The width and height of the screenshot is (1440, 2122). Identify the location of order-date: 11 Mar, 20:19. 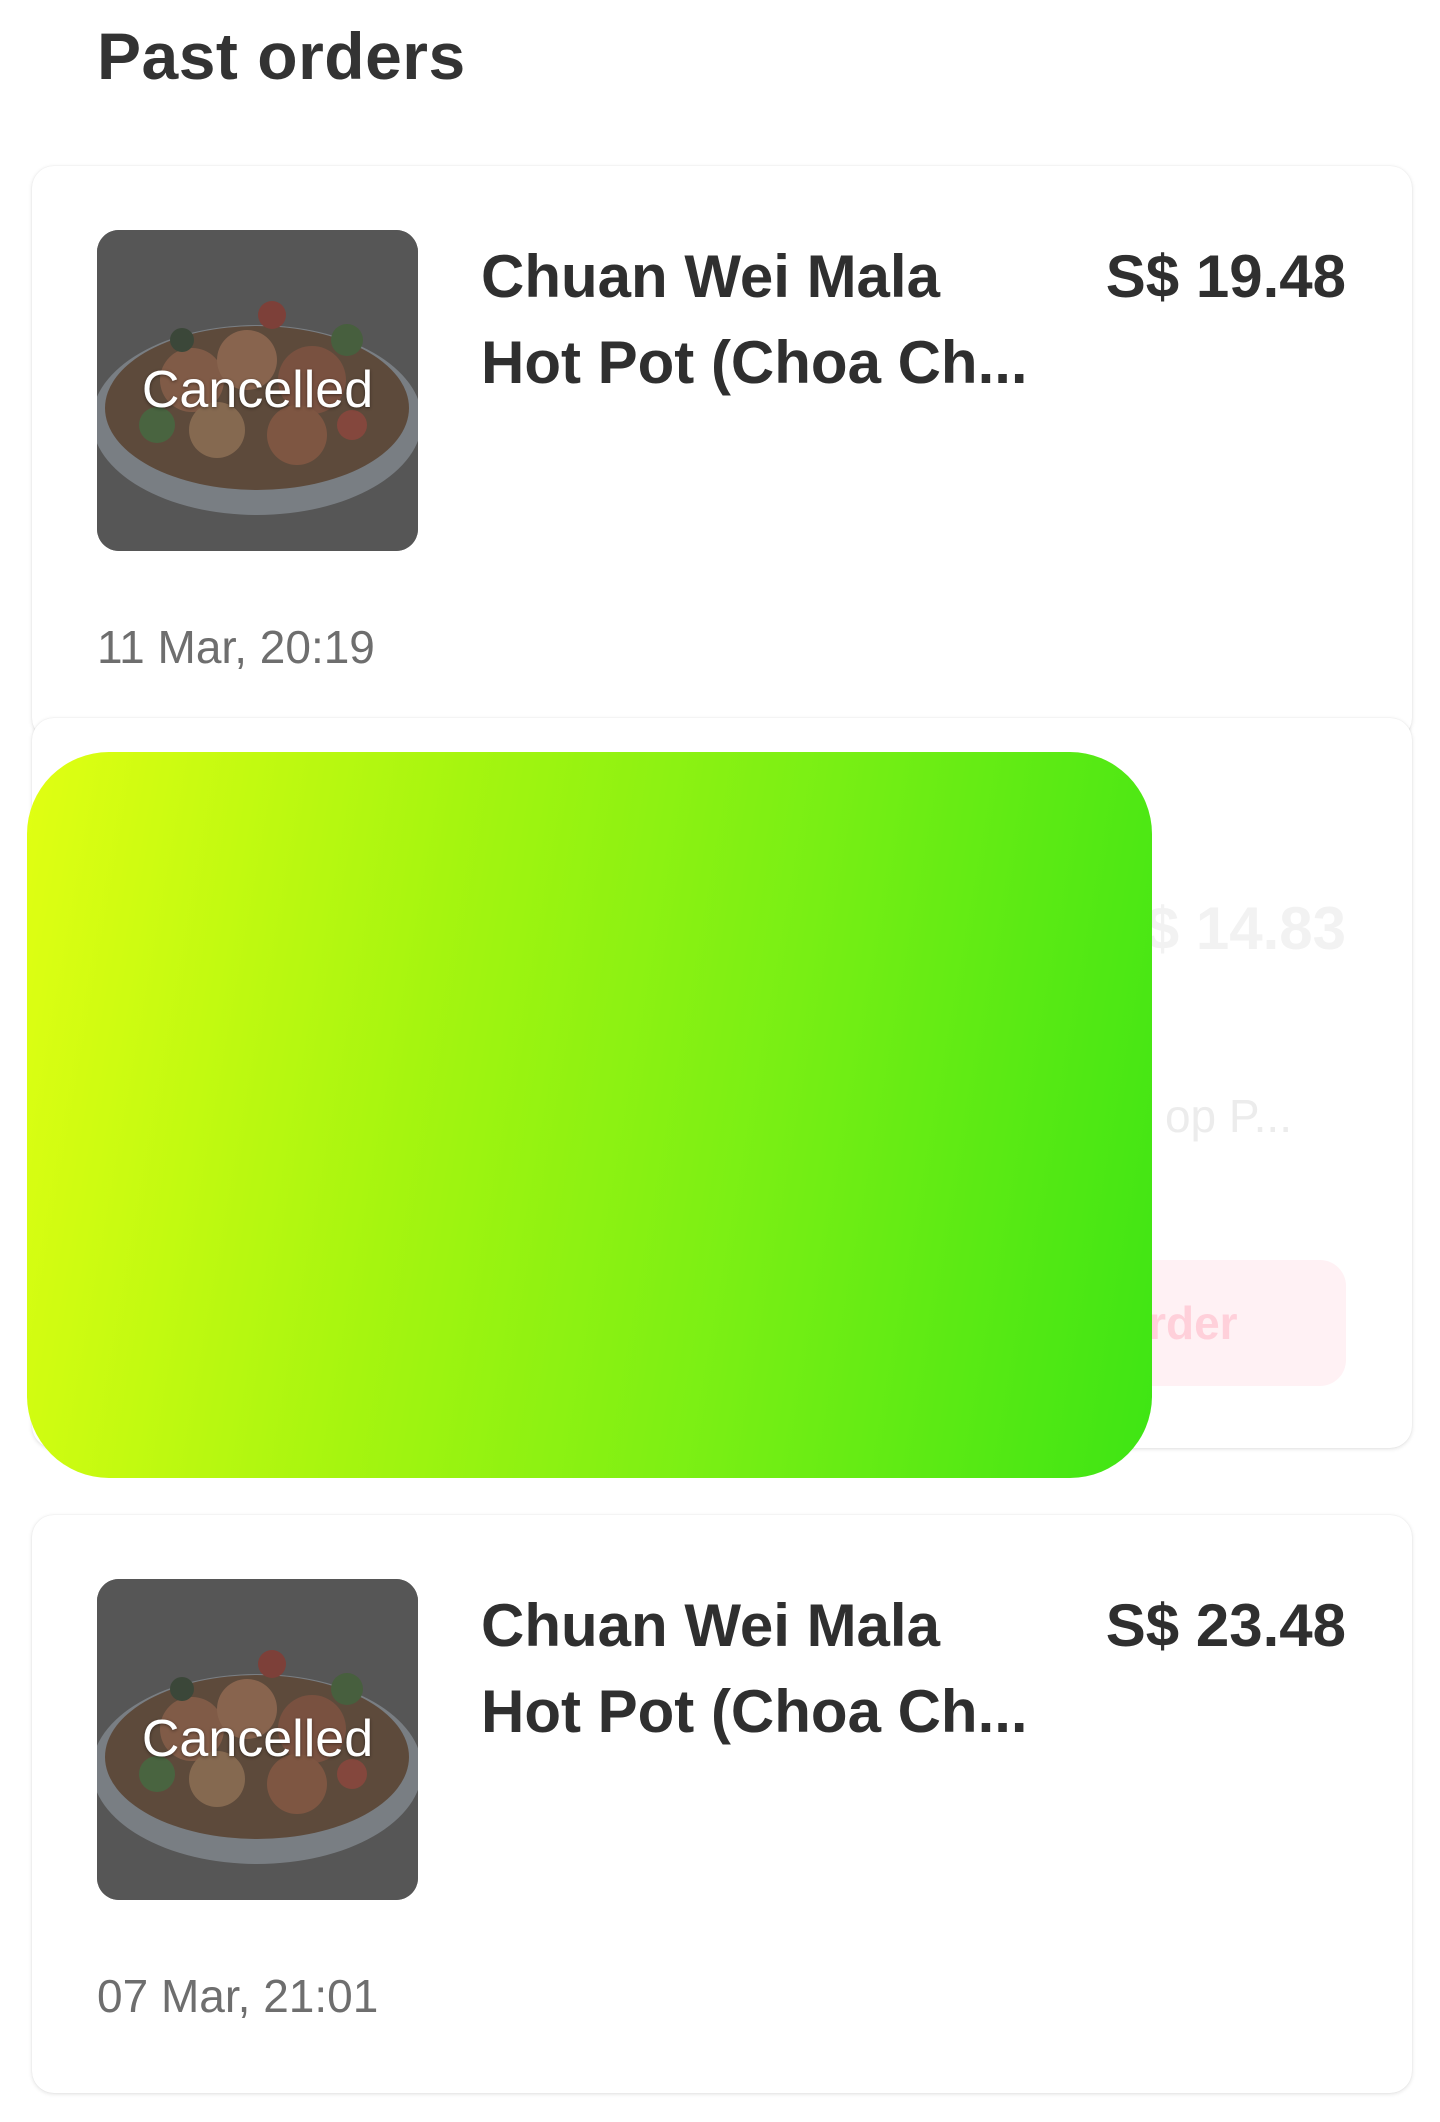
(236, 647).